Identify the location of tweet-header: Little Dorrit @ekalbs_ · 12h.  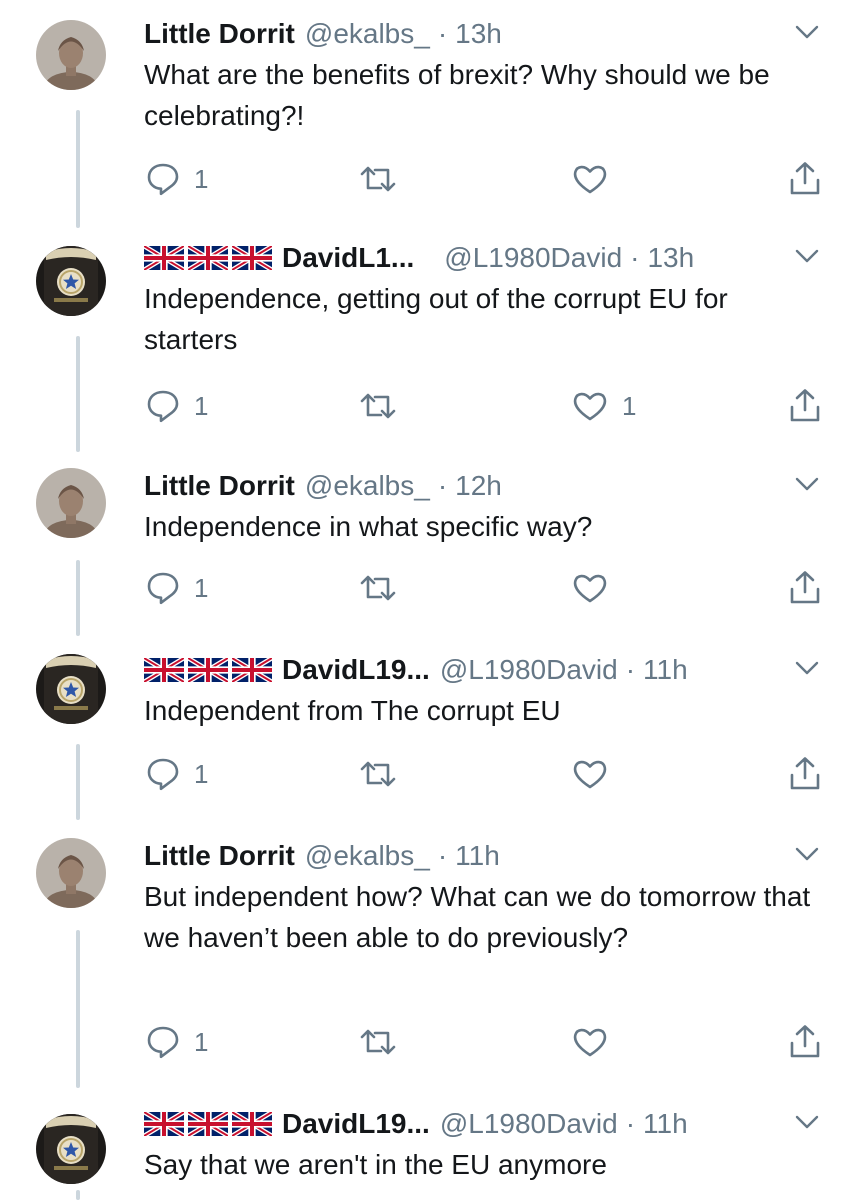
(323, 486).